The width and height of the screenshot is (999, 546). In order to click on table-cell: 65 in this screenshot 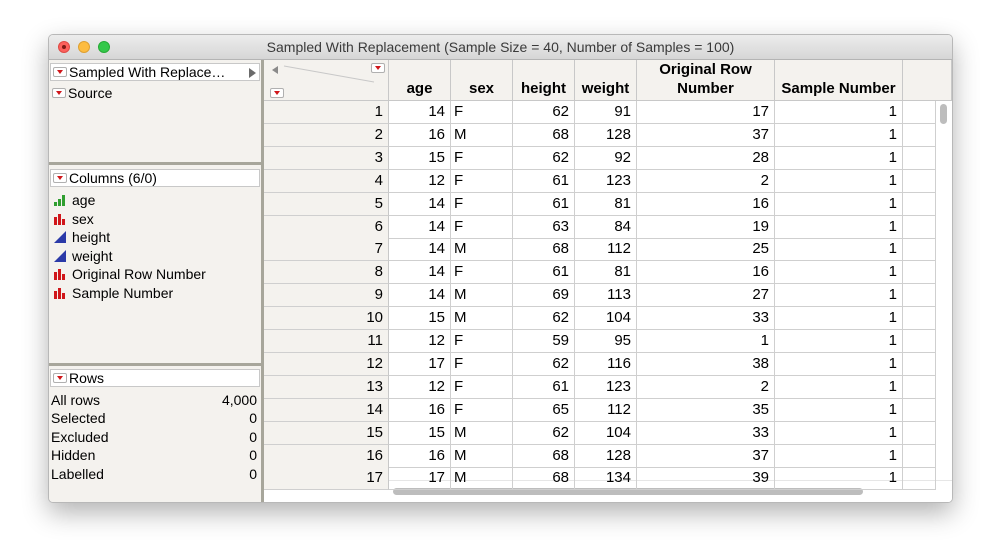, I will do `click(544, 410)`.